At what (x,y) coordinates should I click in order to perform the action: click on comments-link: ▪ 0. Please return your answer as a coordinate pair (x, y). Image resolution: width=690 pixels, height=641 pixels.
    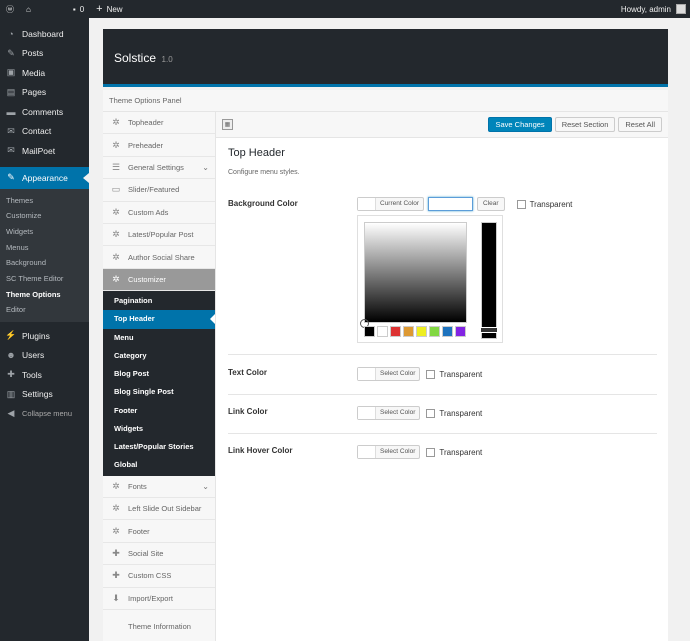
    Looking at the image, I should click on (78, 9).